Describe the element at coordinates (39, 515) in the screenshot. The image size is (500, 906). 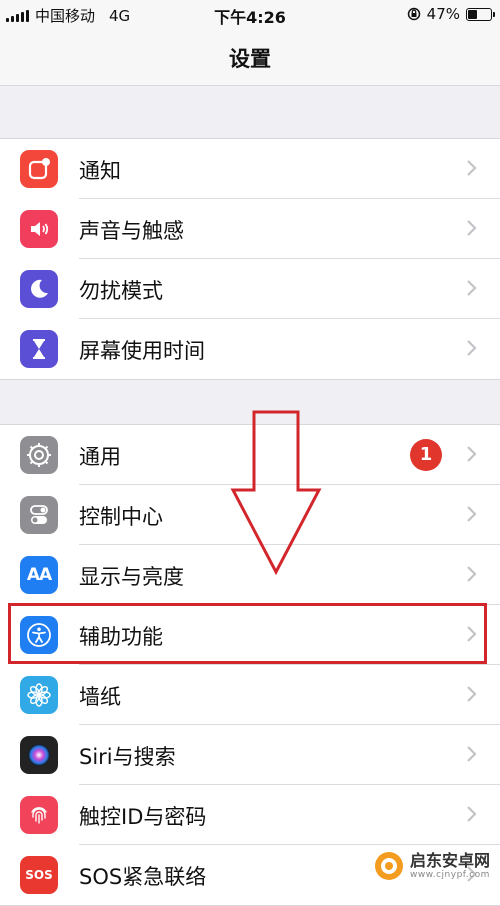
I see `toggles-icon` at that location.